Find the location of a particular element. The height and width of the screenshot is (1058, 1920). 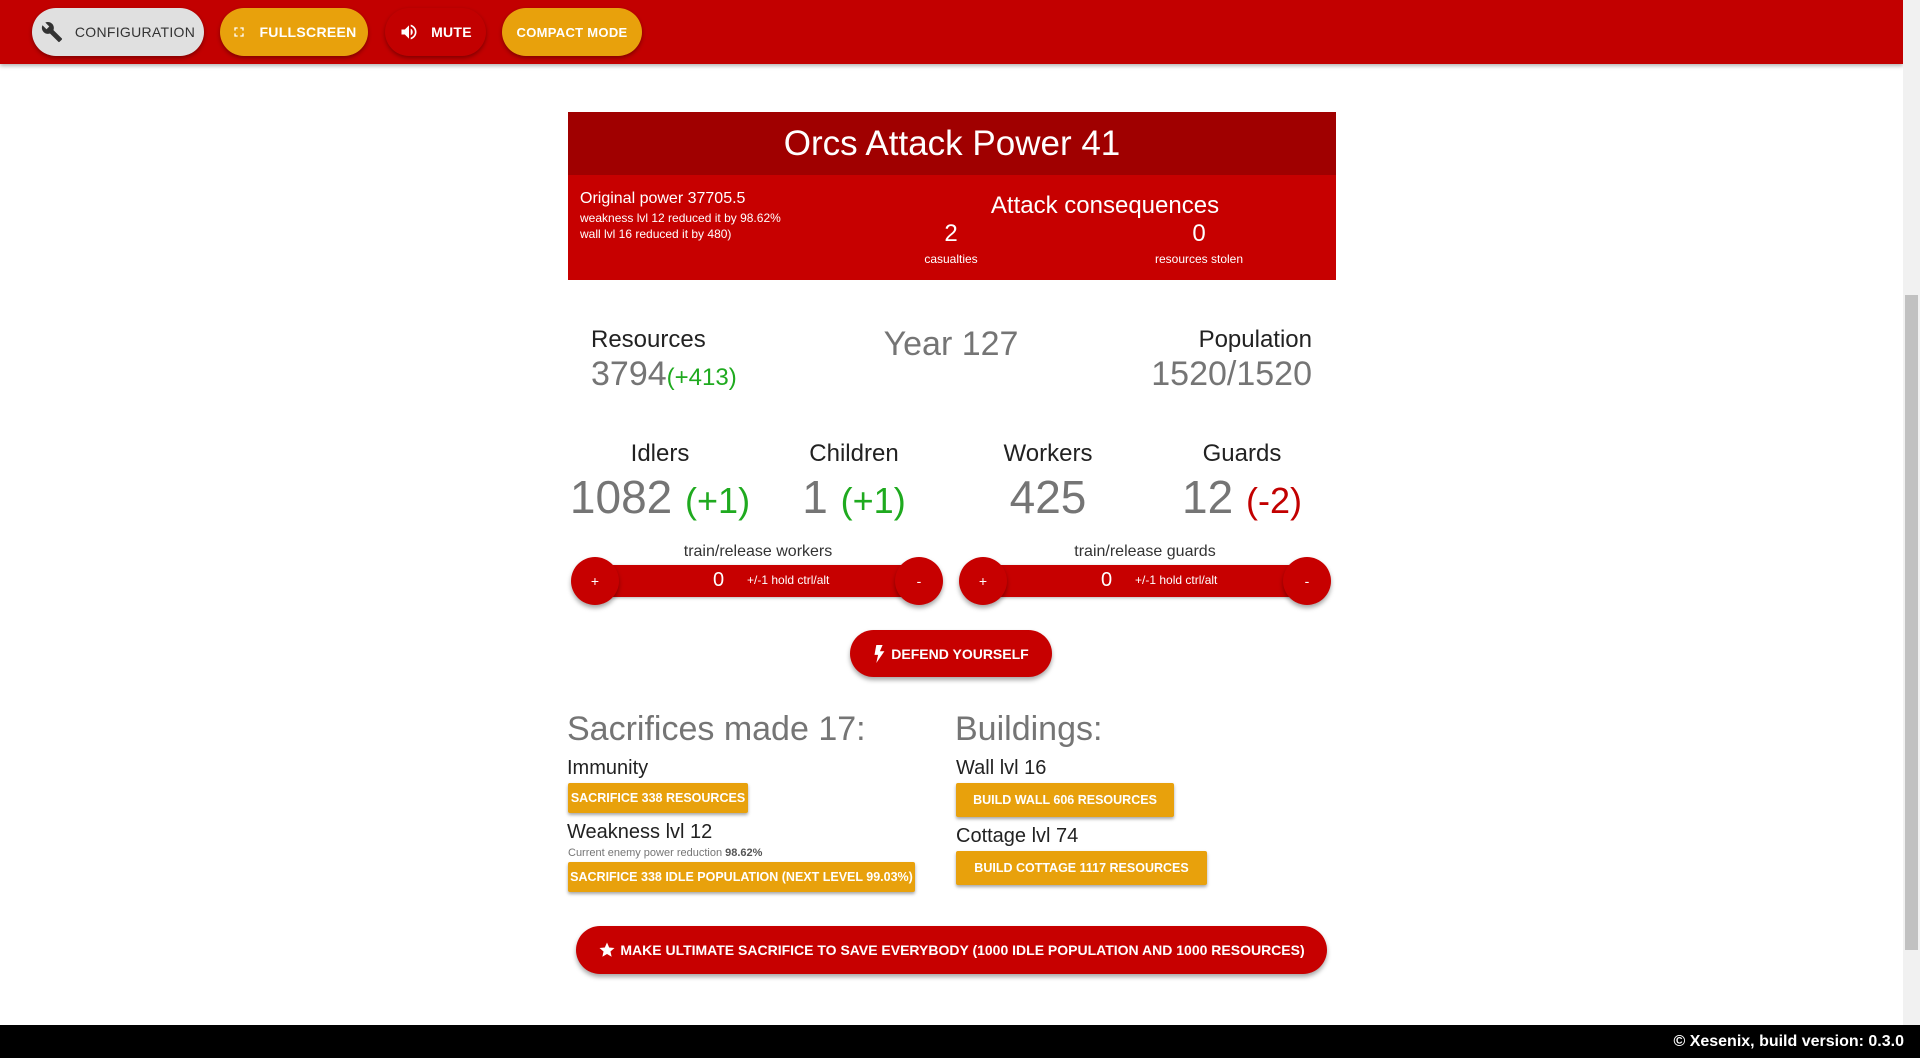

idlers-label: Idlers is located at coordinates (660, 453).